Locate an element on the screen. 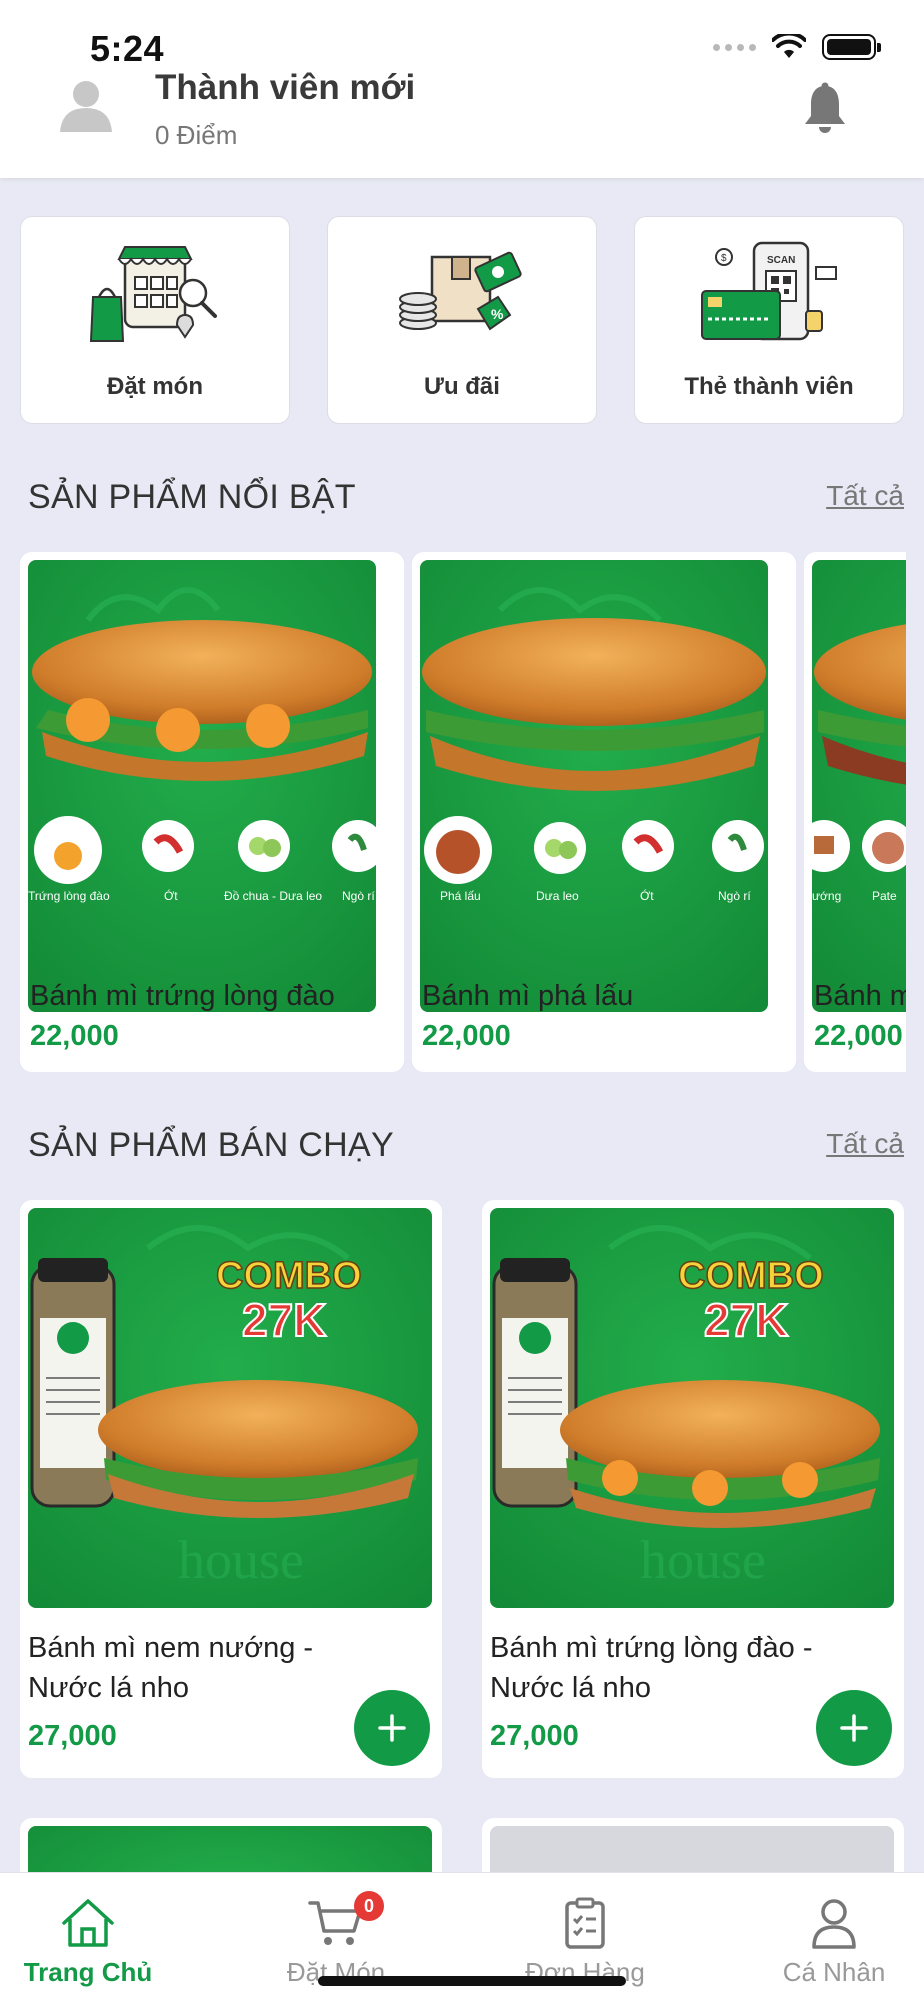 Image resolution: width=924 pixels, height=2000 pixels. status-time: 5:24 is located at coordinates (127, 48).